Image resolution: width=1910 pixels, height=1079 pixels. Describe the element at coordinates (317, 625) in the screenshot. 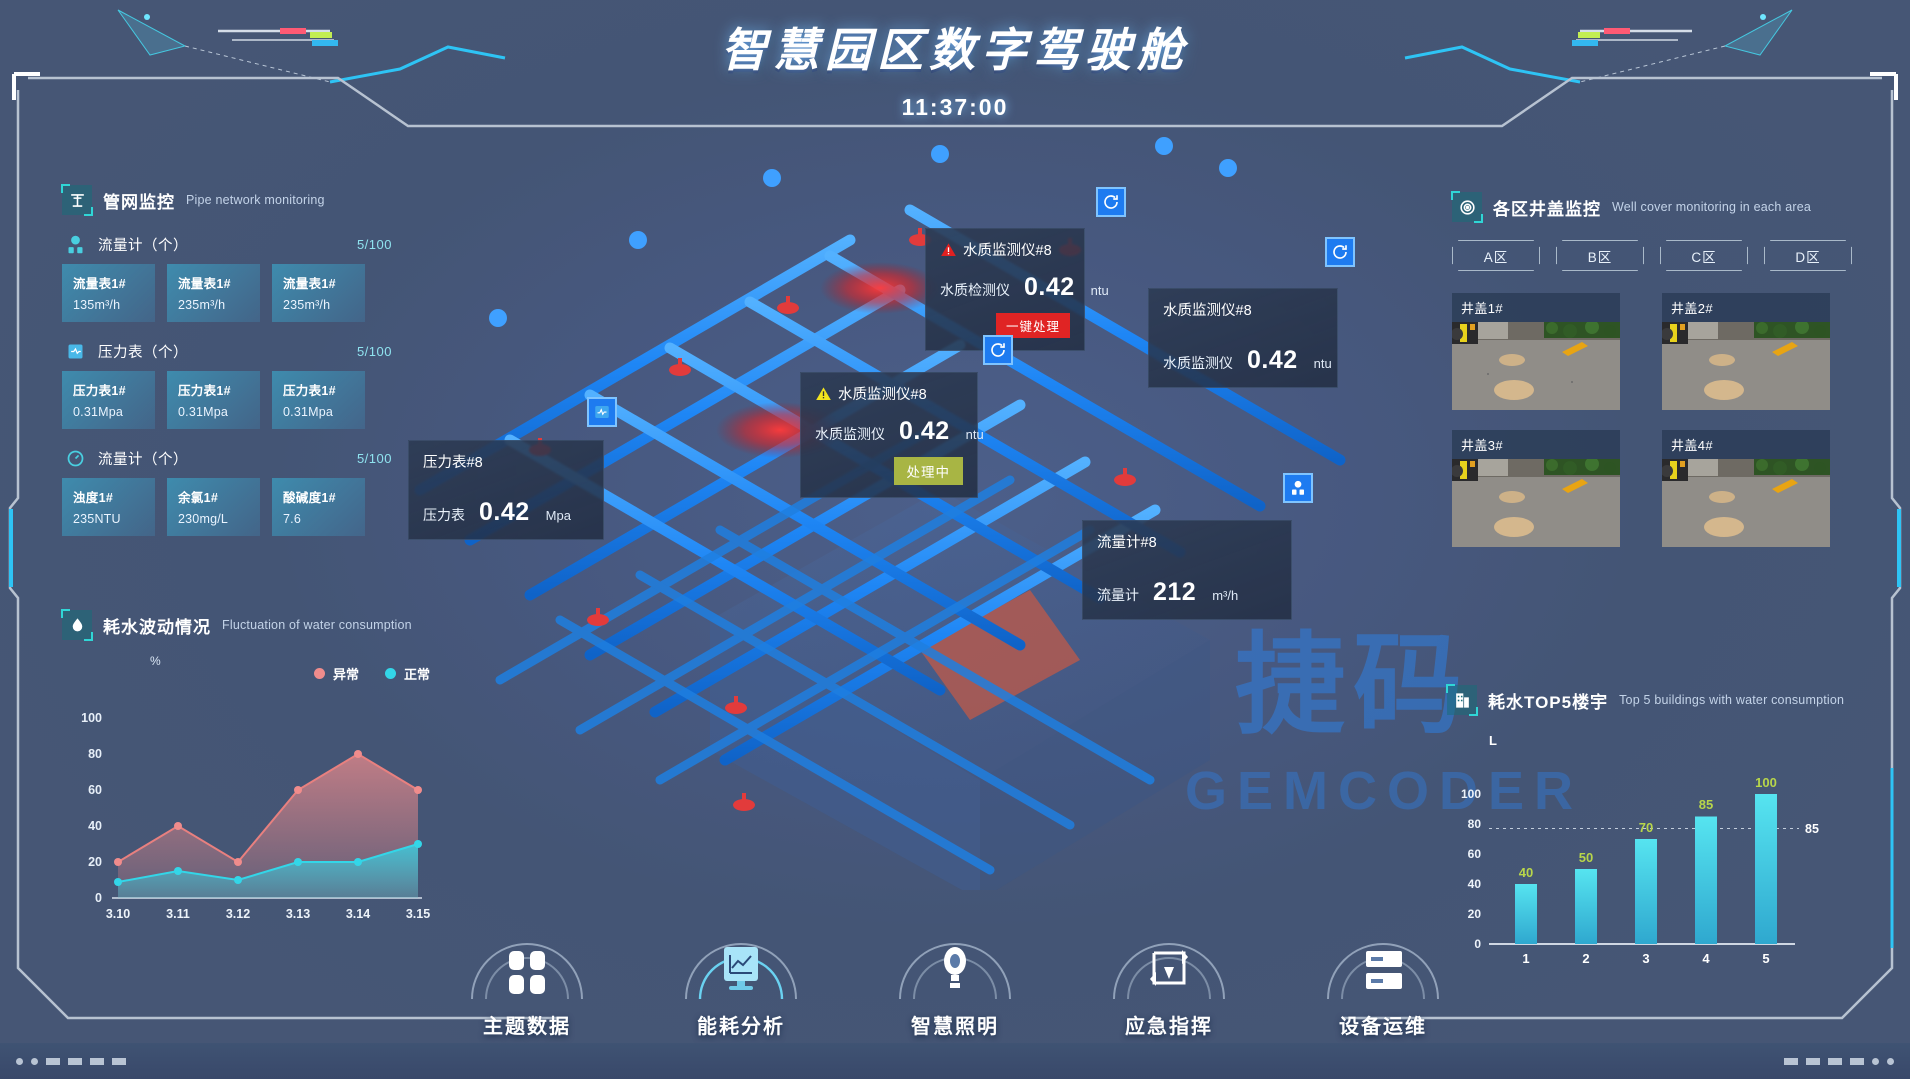

I see `water-section-title-en: Fluctuation of water consumption` at that location.